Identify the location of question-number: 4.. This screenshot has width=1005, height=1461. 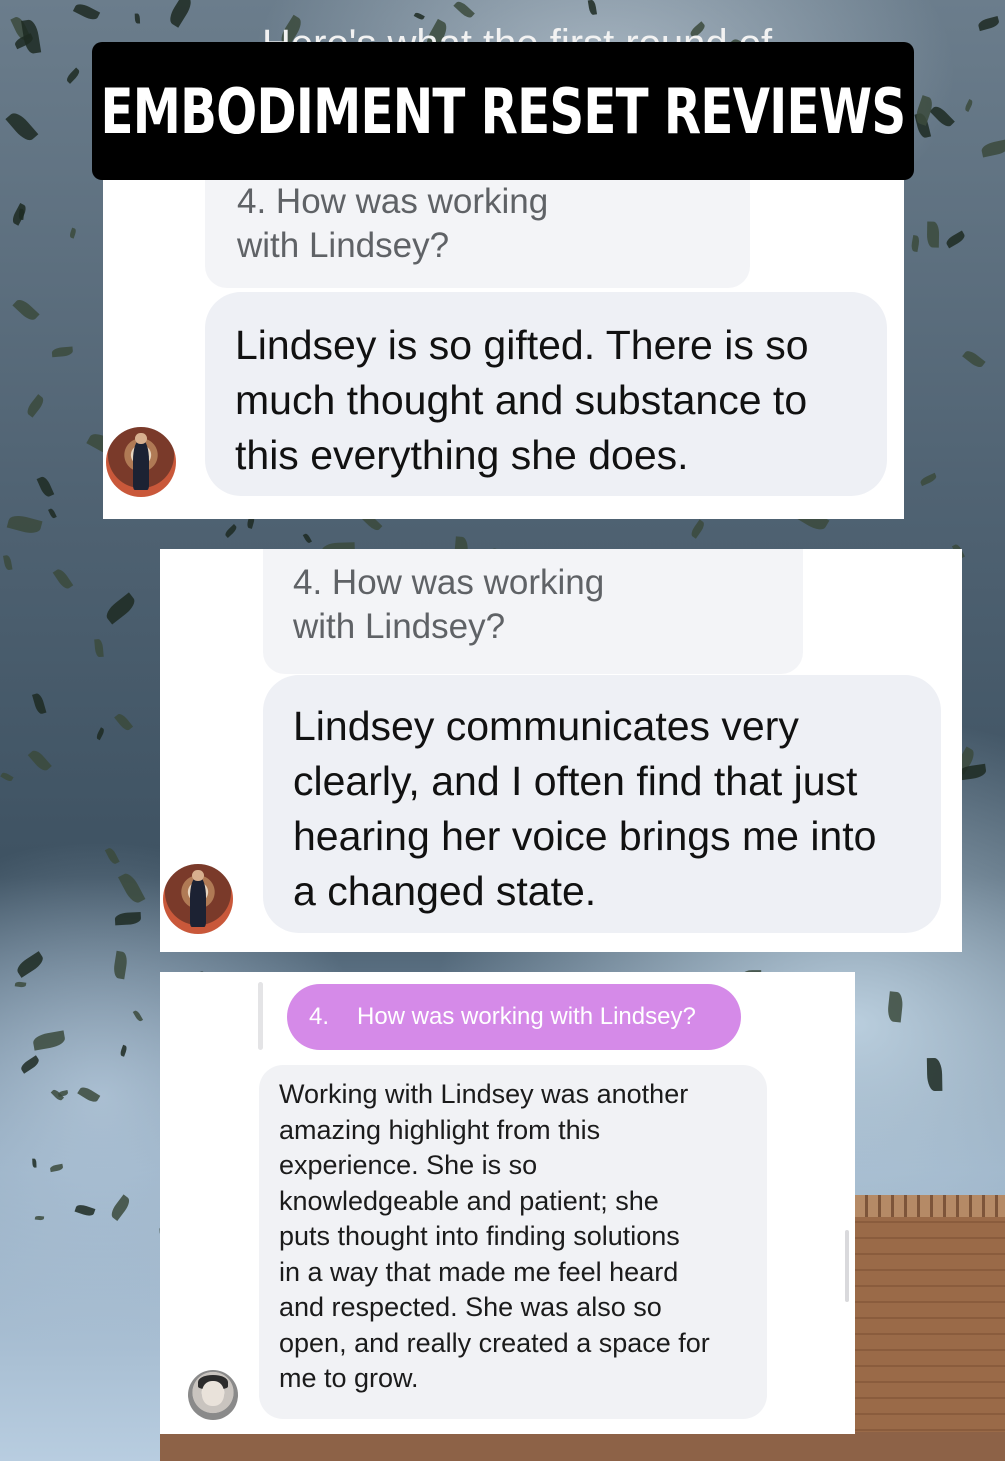
(319, 1016).